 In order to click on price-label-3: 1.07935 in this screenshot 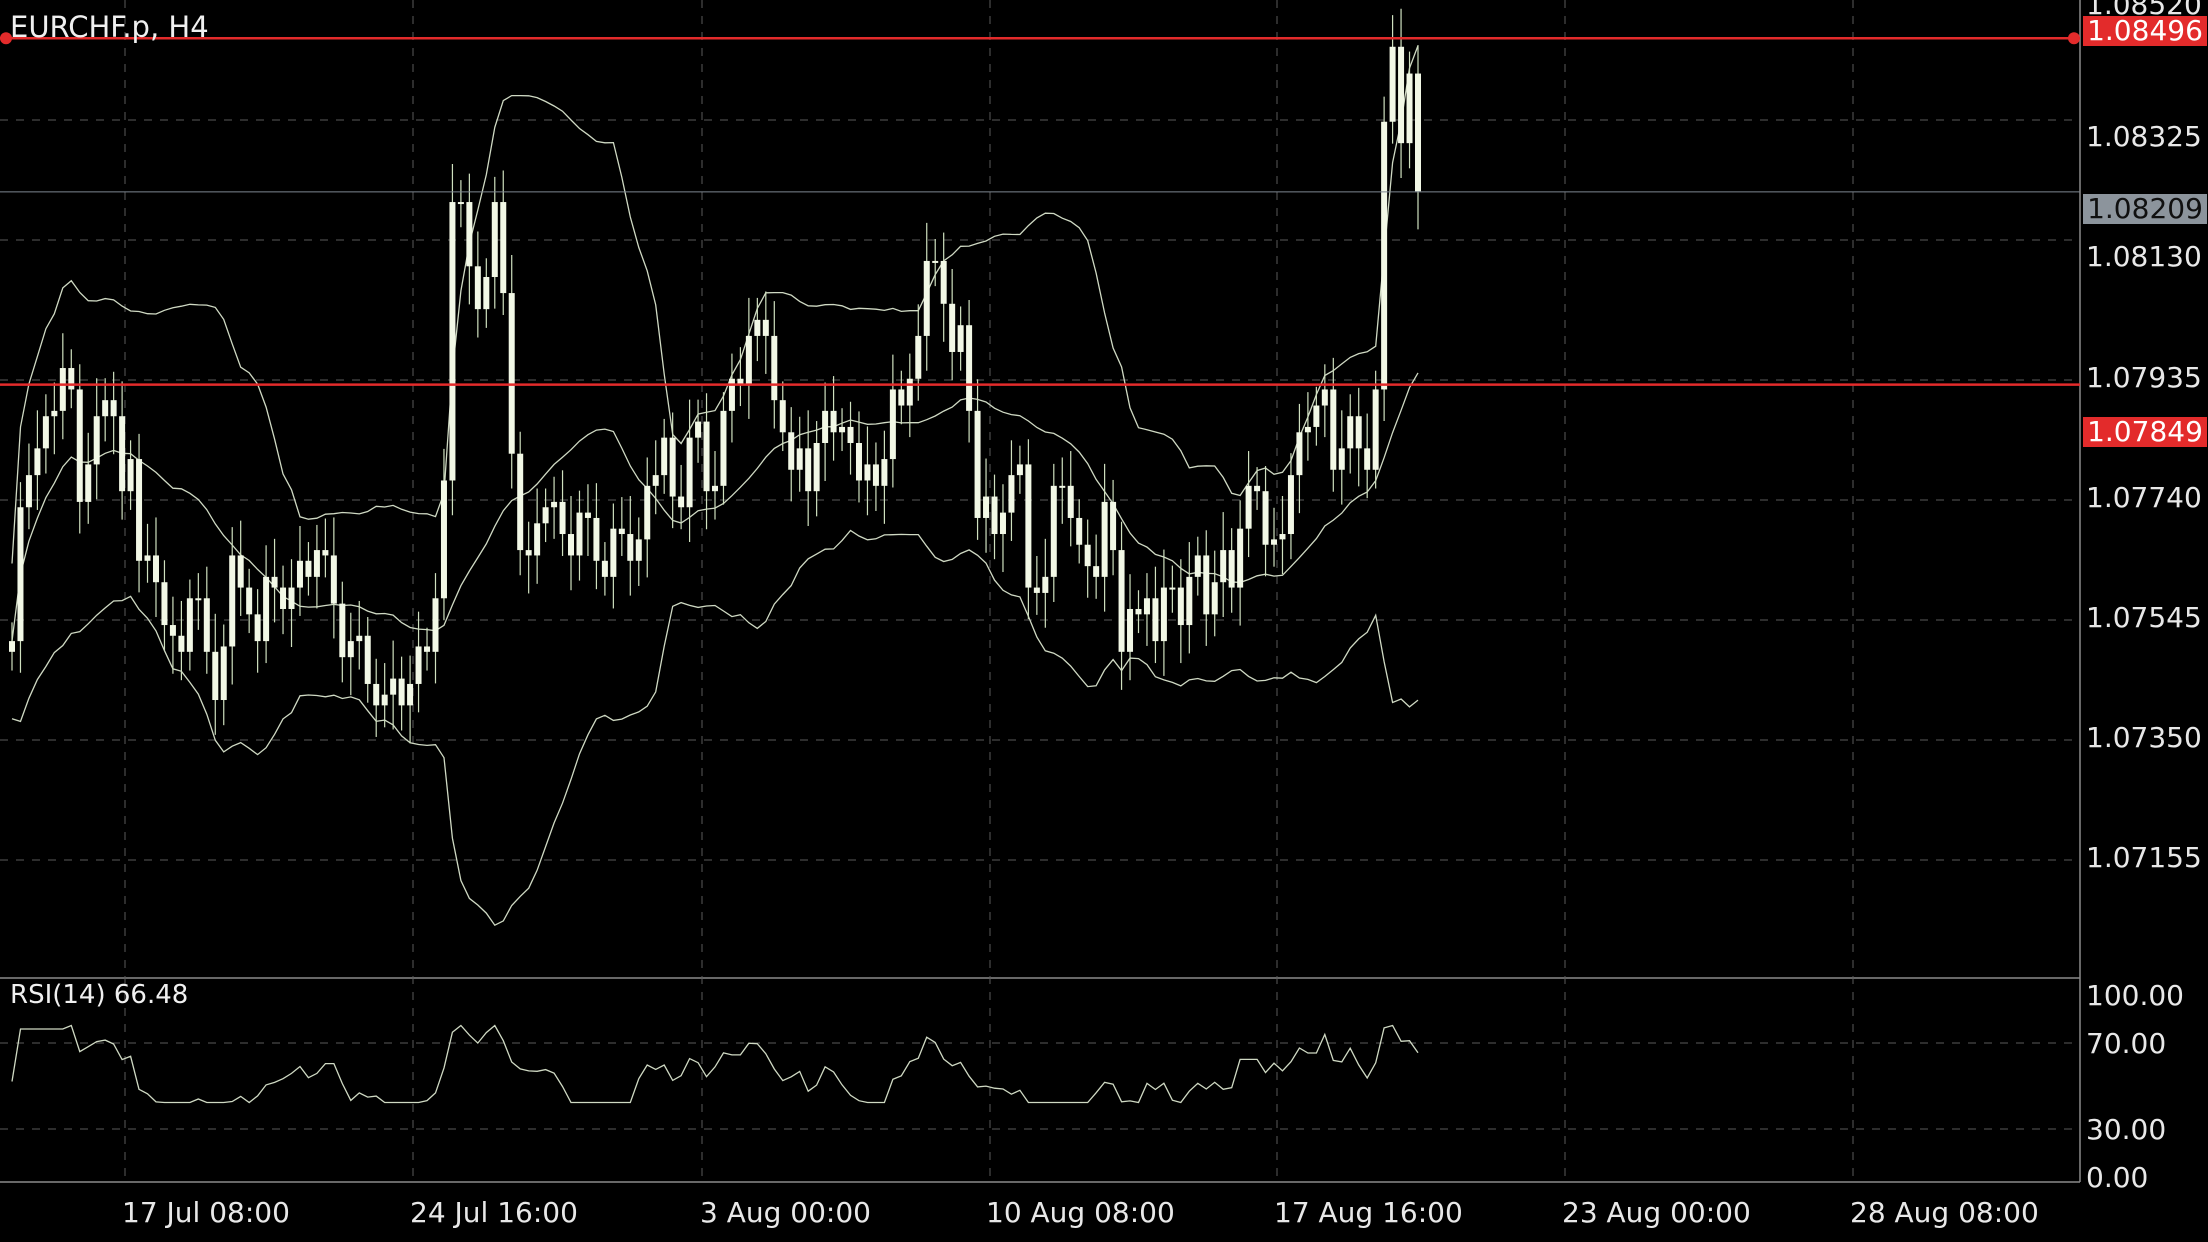, I will do `click(2144, 377)`.